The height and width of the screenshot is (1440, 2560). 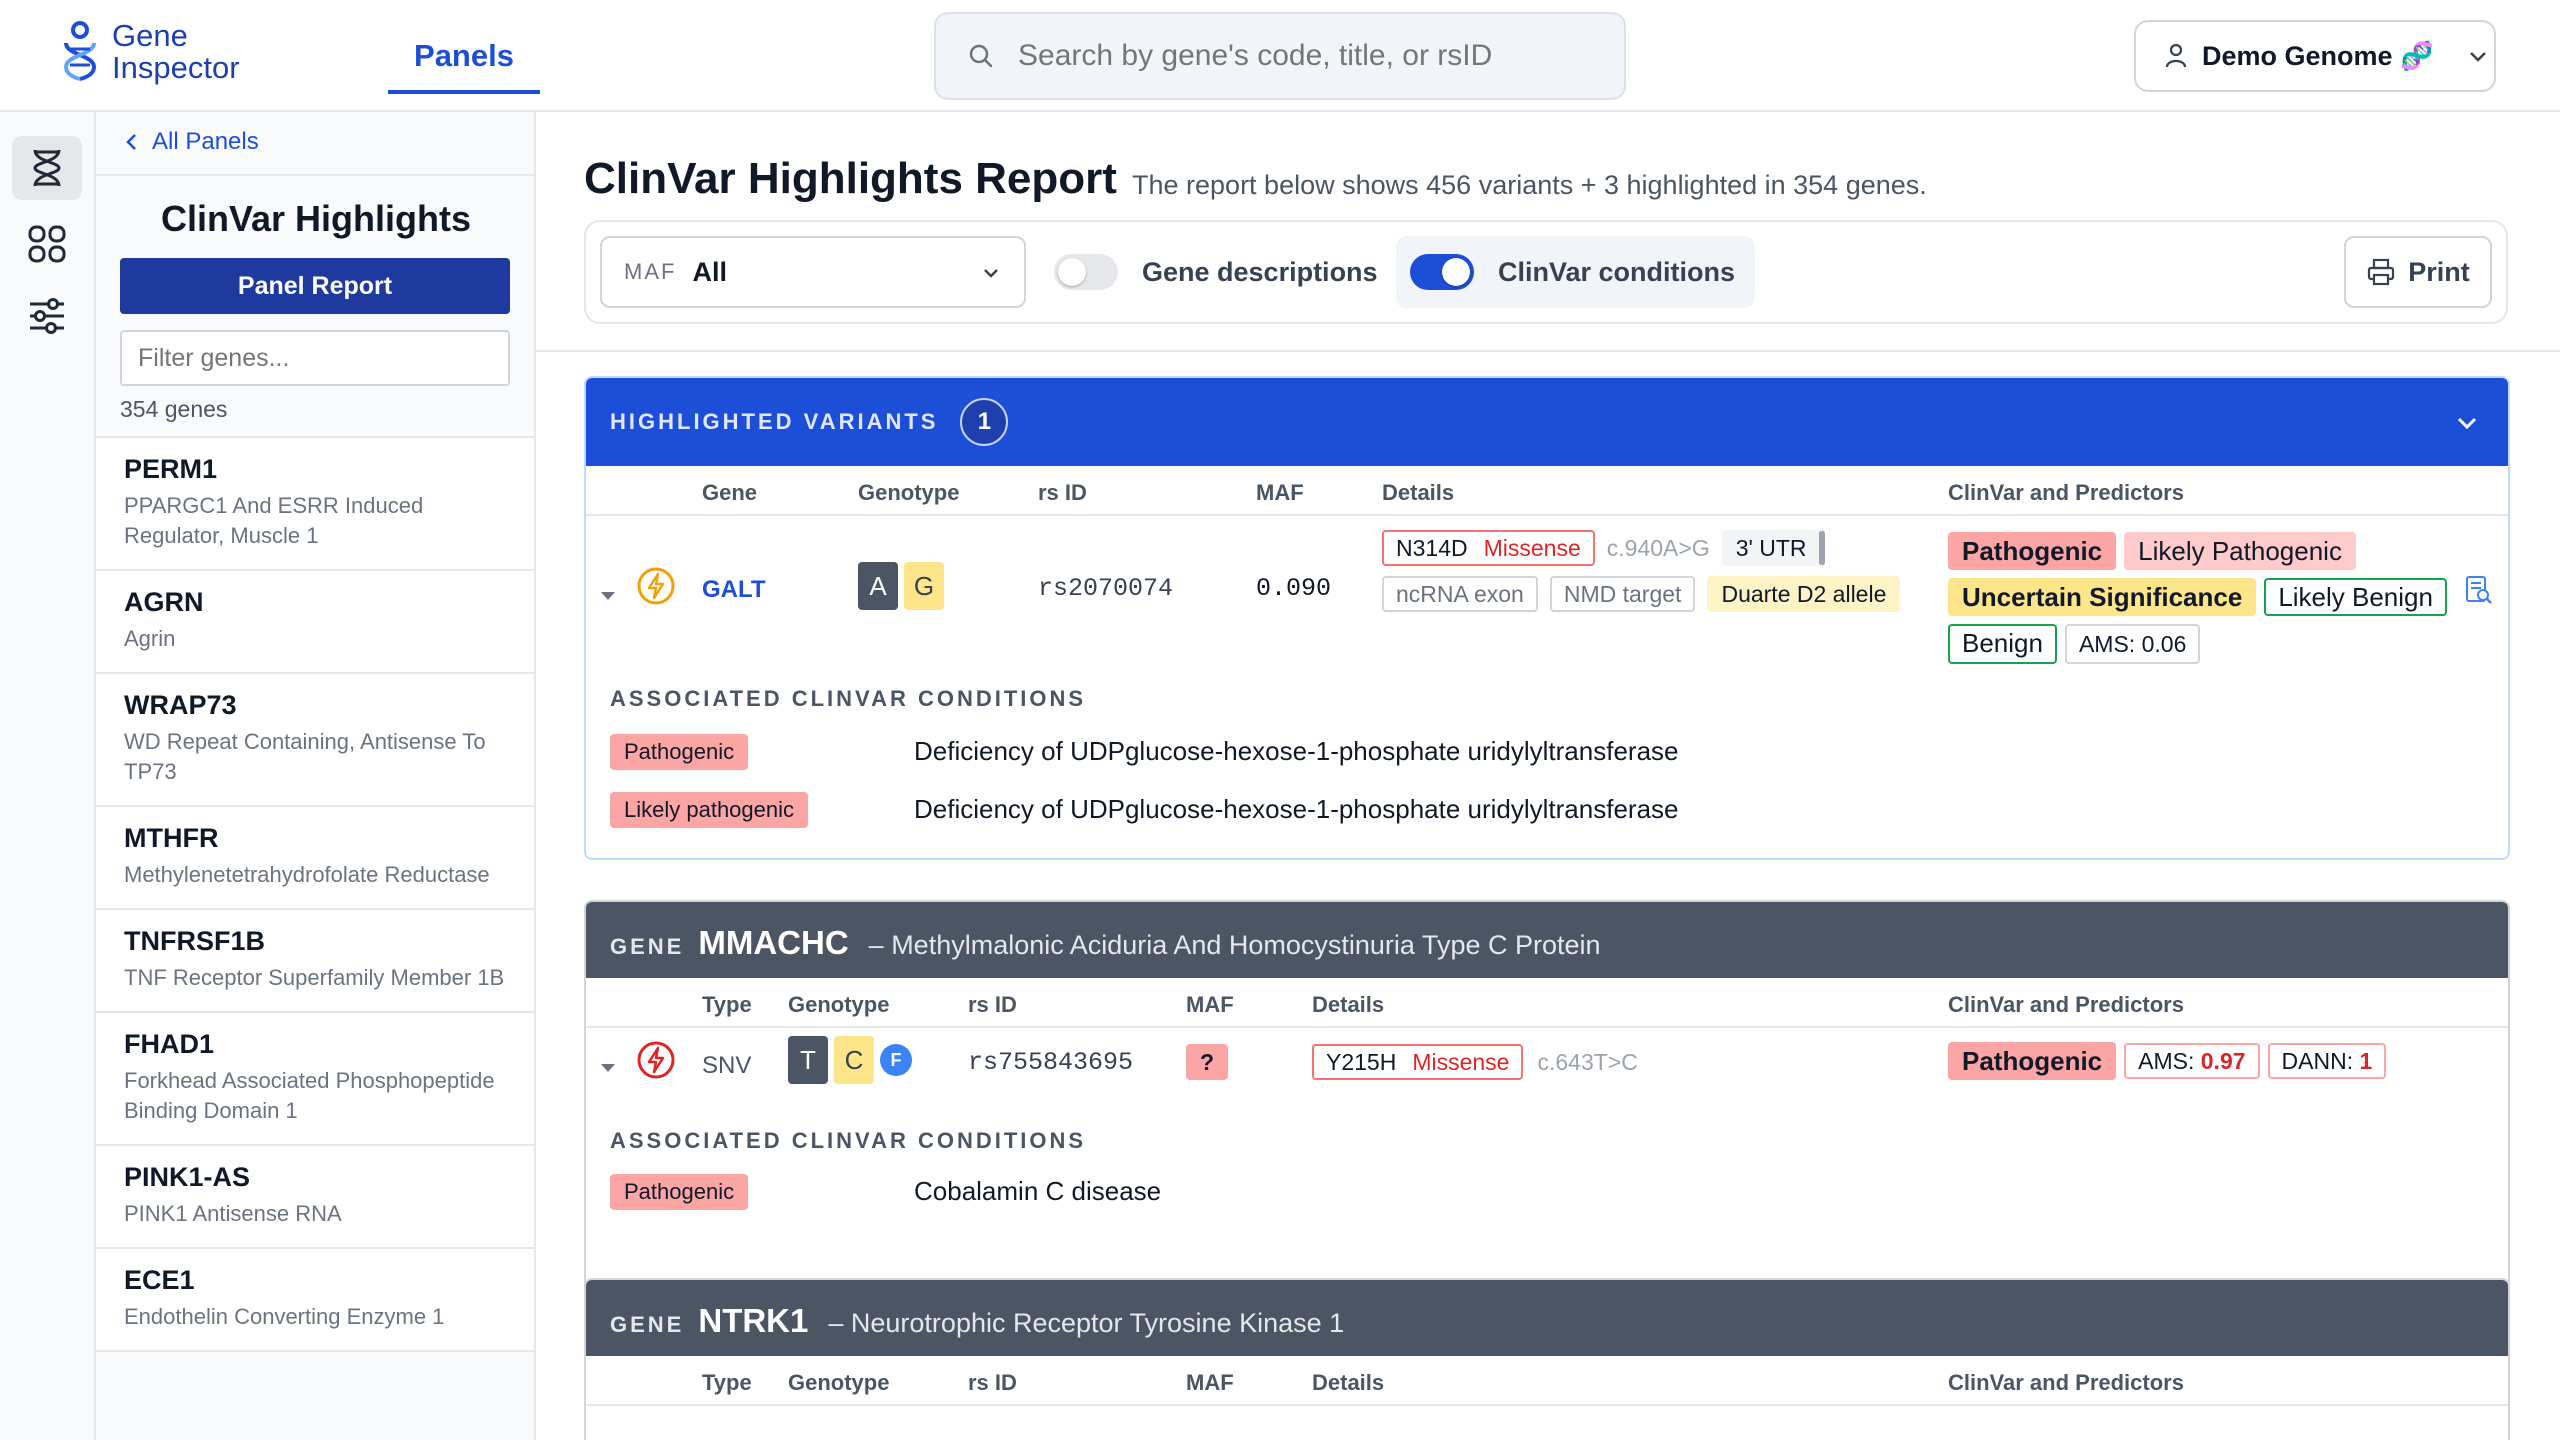 What do you see at coordinates (774, 421) in the screenshot?
I see `section-title: HIGHLIGHTED VARIANTS` at bounding box center [774, 421].